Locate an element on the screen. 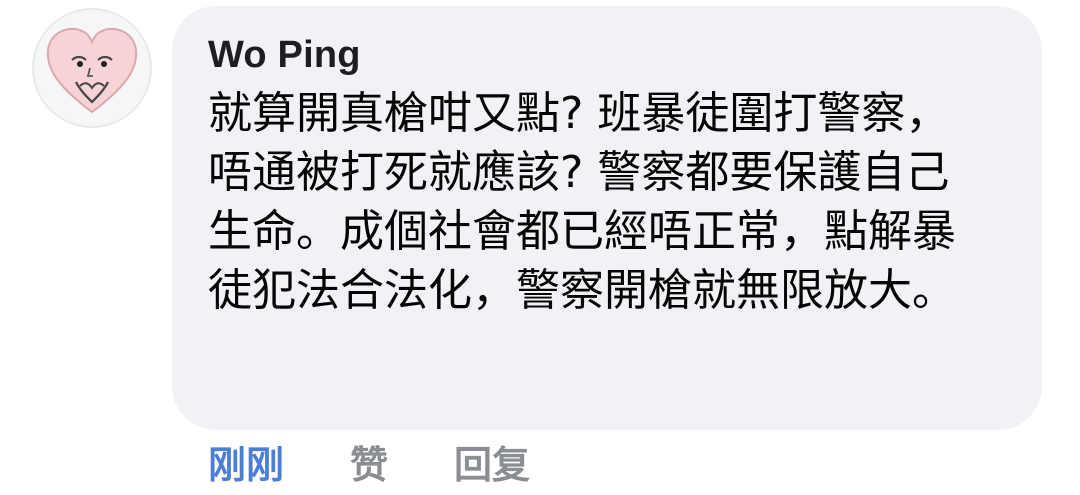 The image size is (1080, 495). heart-face-avatar-icon is located at coordinates (92, 70).